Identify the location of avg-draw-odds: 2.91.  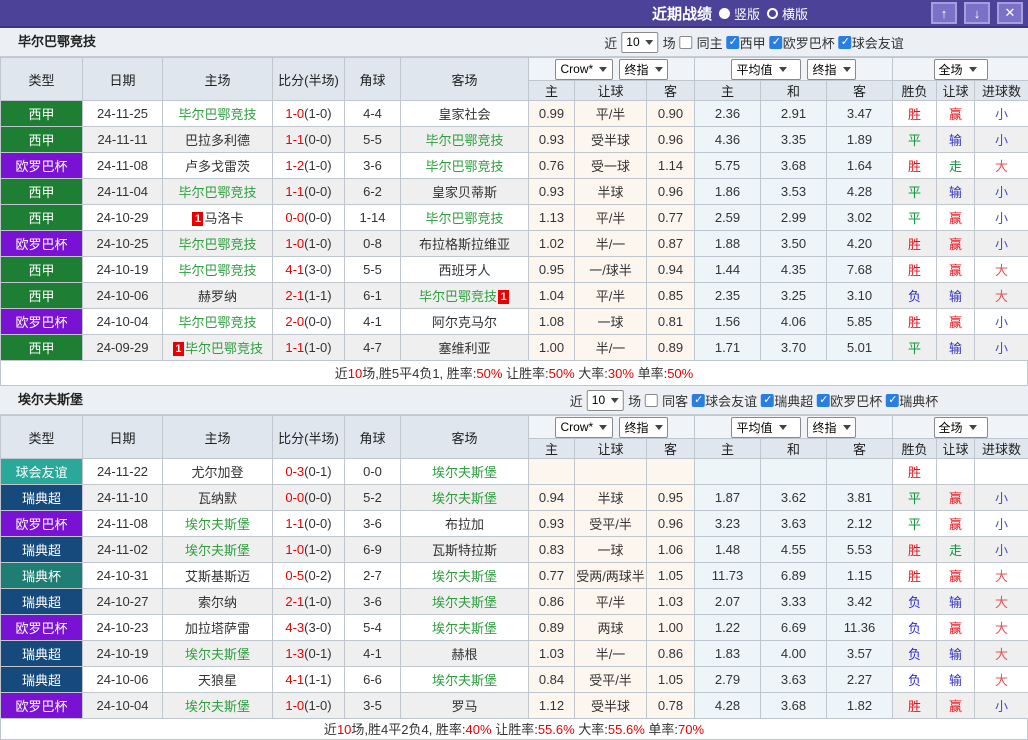
(794, 114).